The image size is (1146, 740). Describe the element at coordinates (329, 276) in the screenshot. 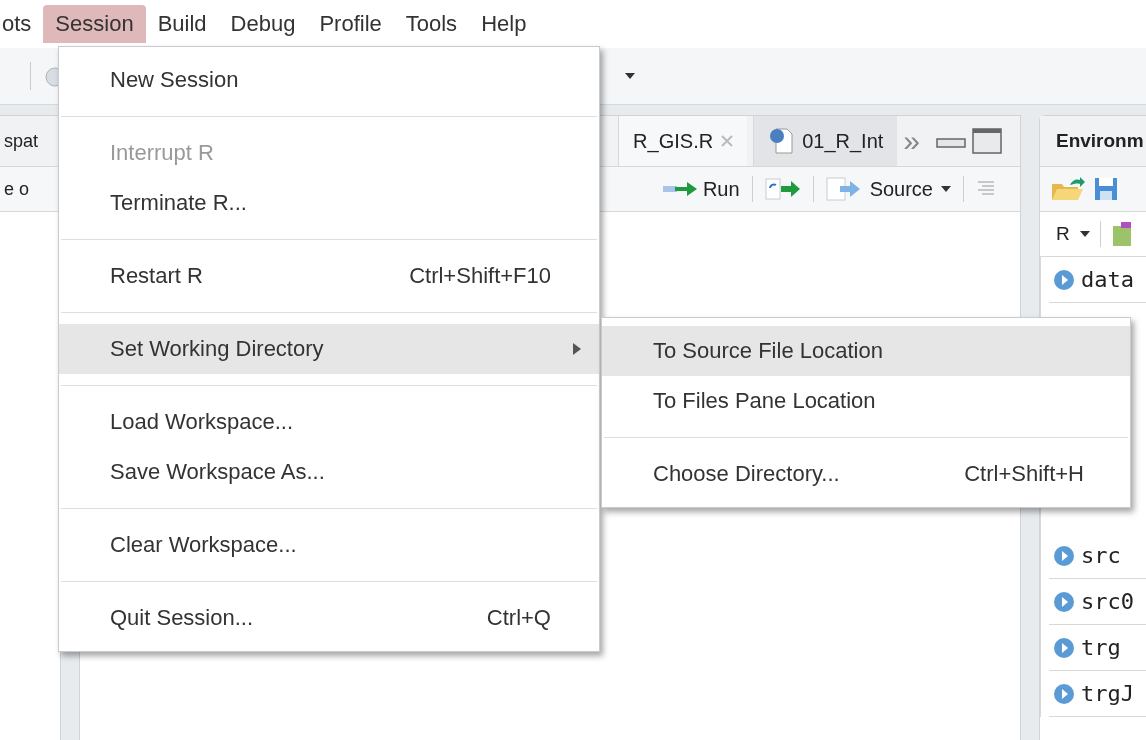

I see `menu-item: Restart R Ctrl+Shift+F10` at that location.